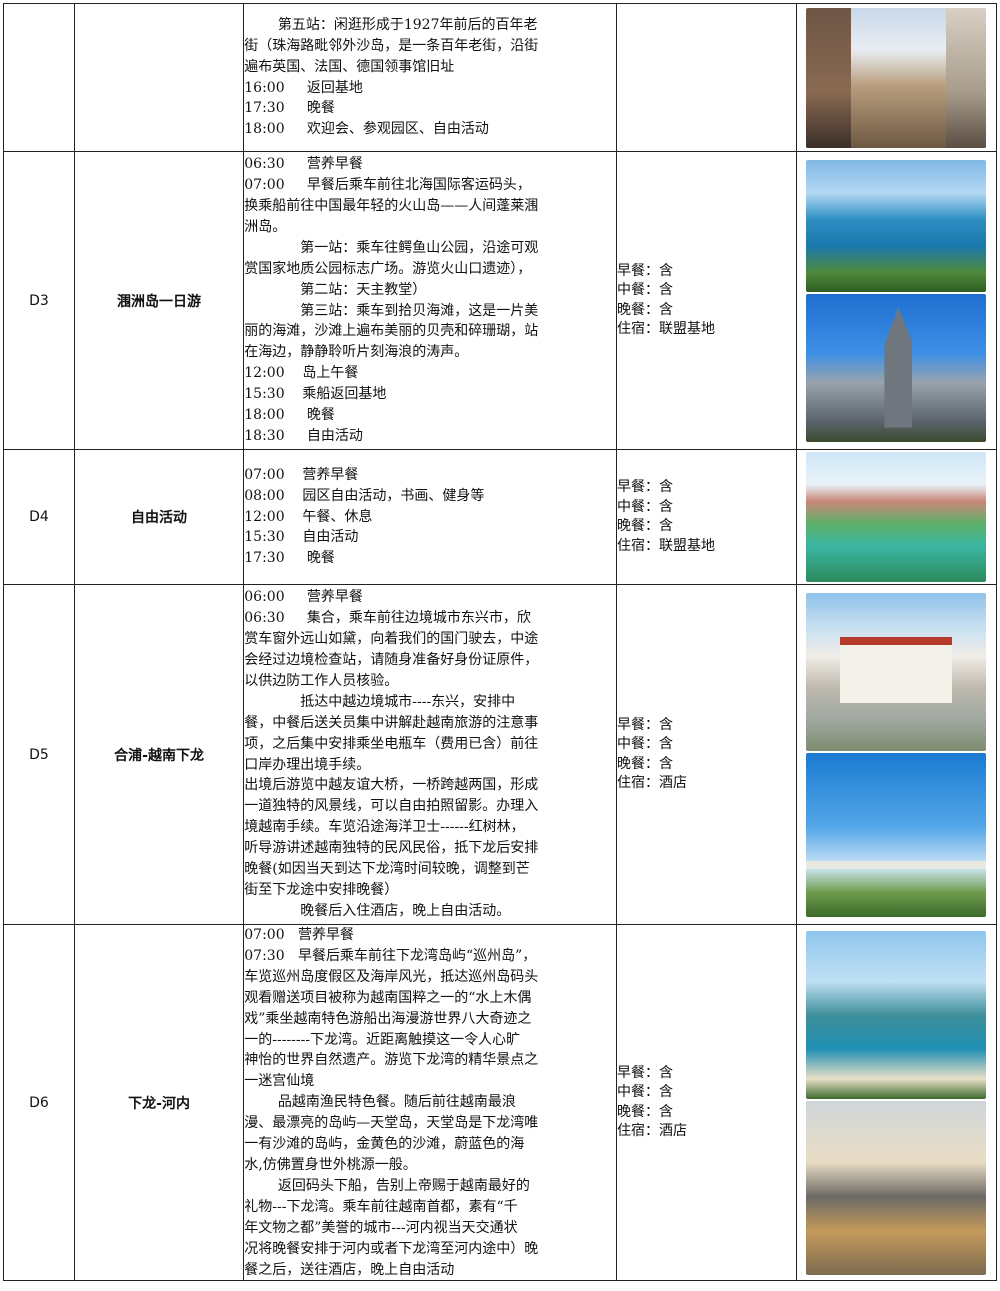 Image resolution: width=1000 pixels, height=1291 pixels. I want to click on day-cell: D5, so click(39, 754).